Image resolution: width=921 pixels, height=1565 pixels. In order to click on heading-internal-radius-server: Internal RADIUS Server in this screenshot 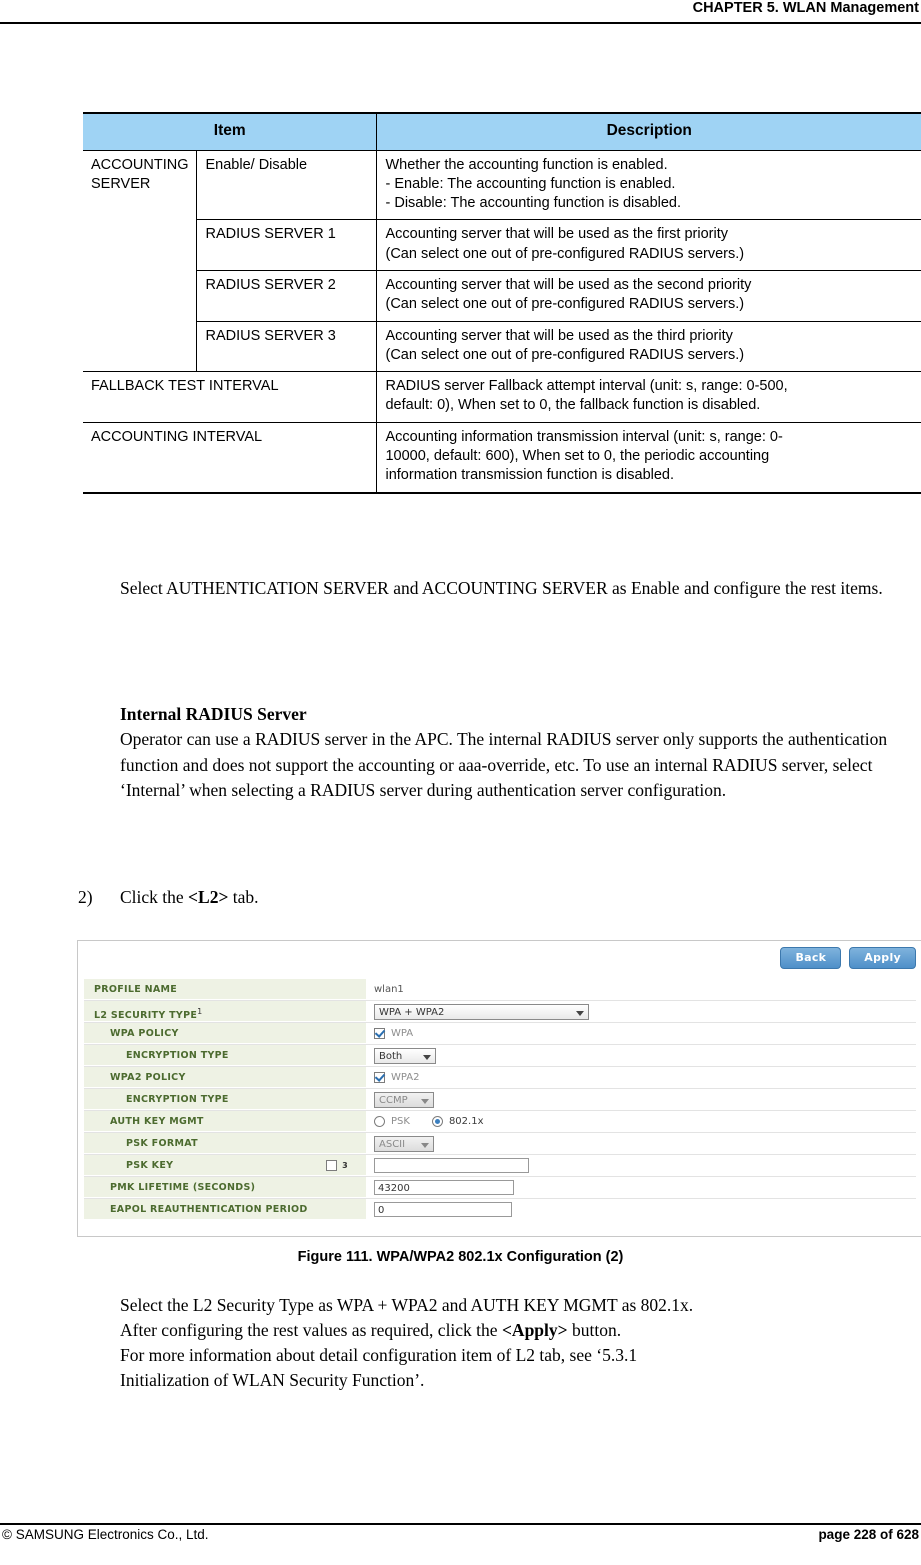, I will do `click(213, 714)`.